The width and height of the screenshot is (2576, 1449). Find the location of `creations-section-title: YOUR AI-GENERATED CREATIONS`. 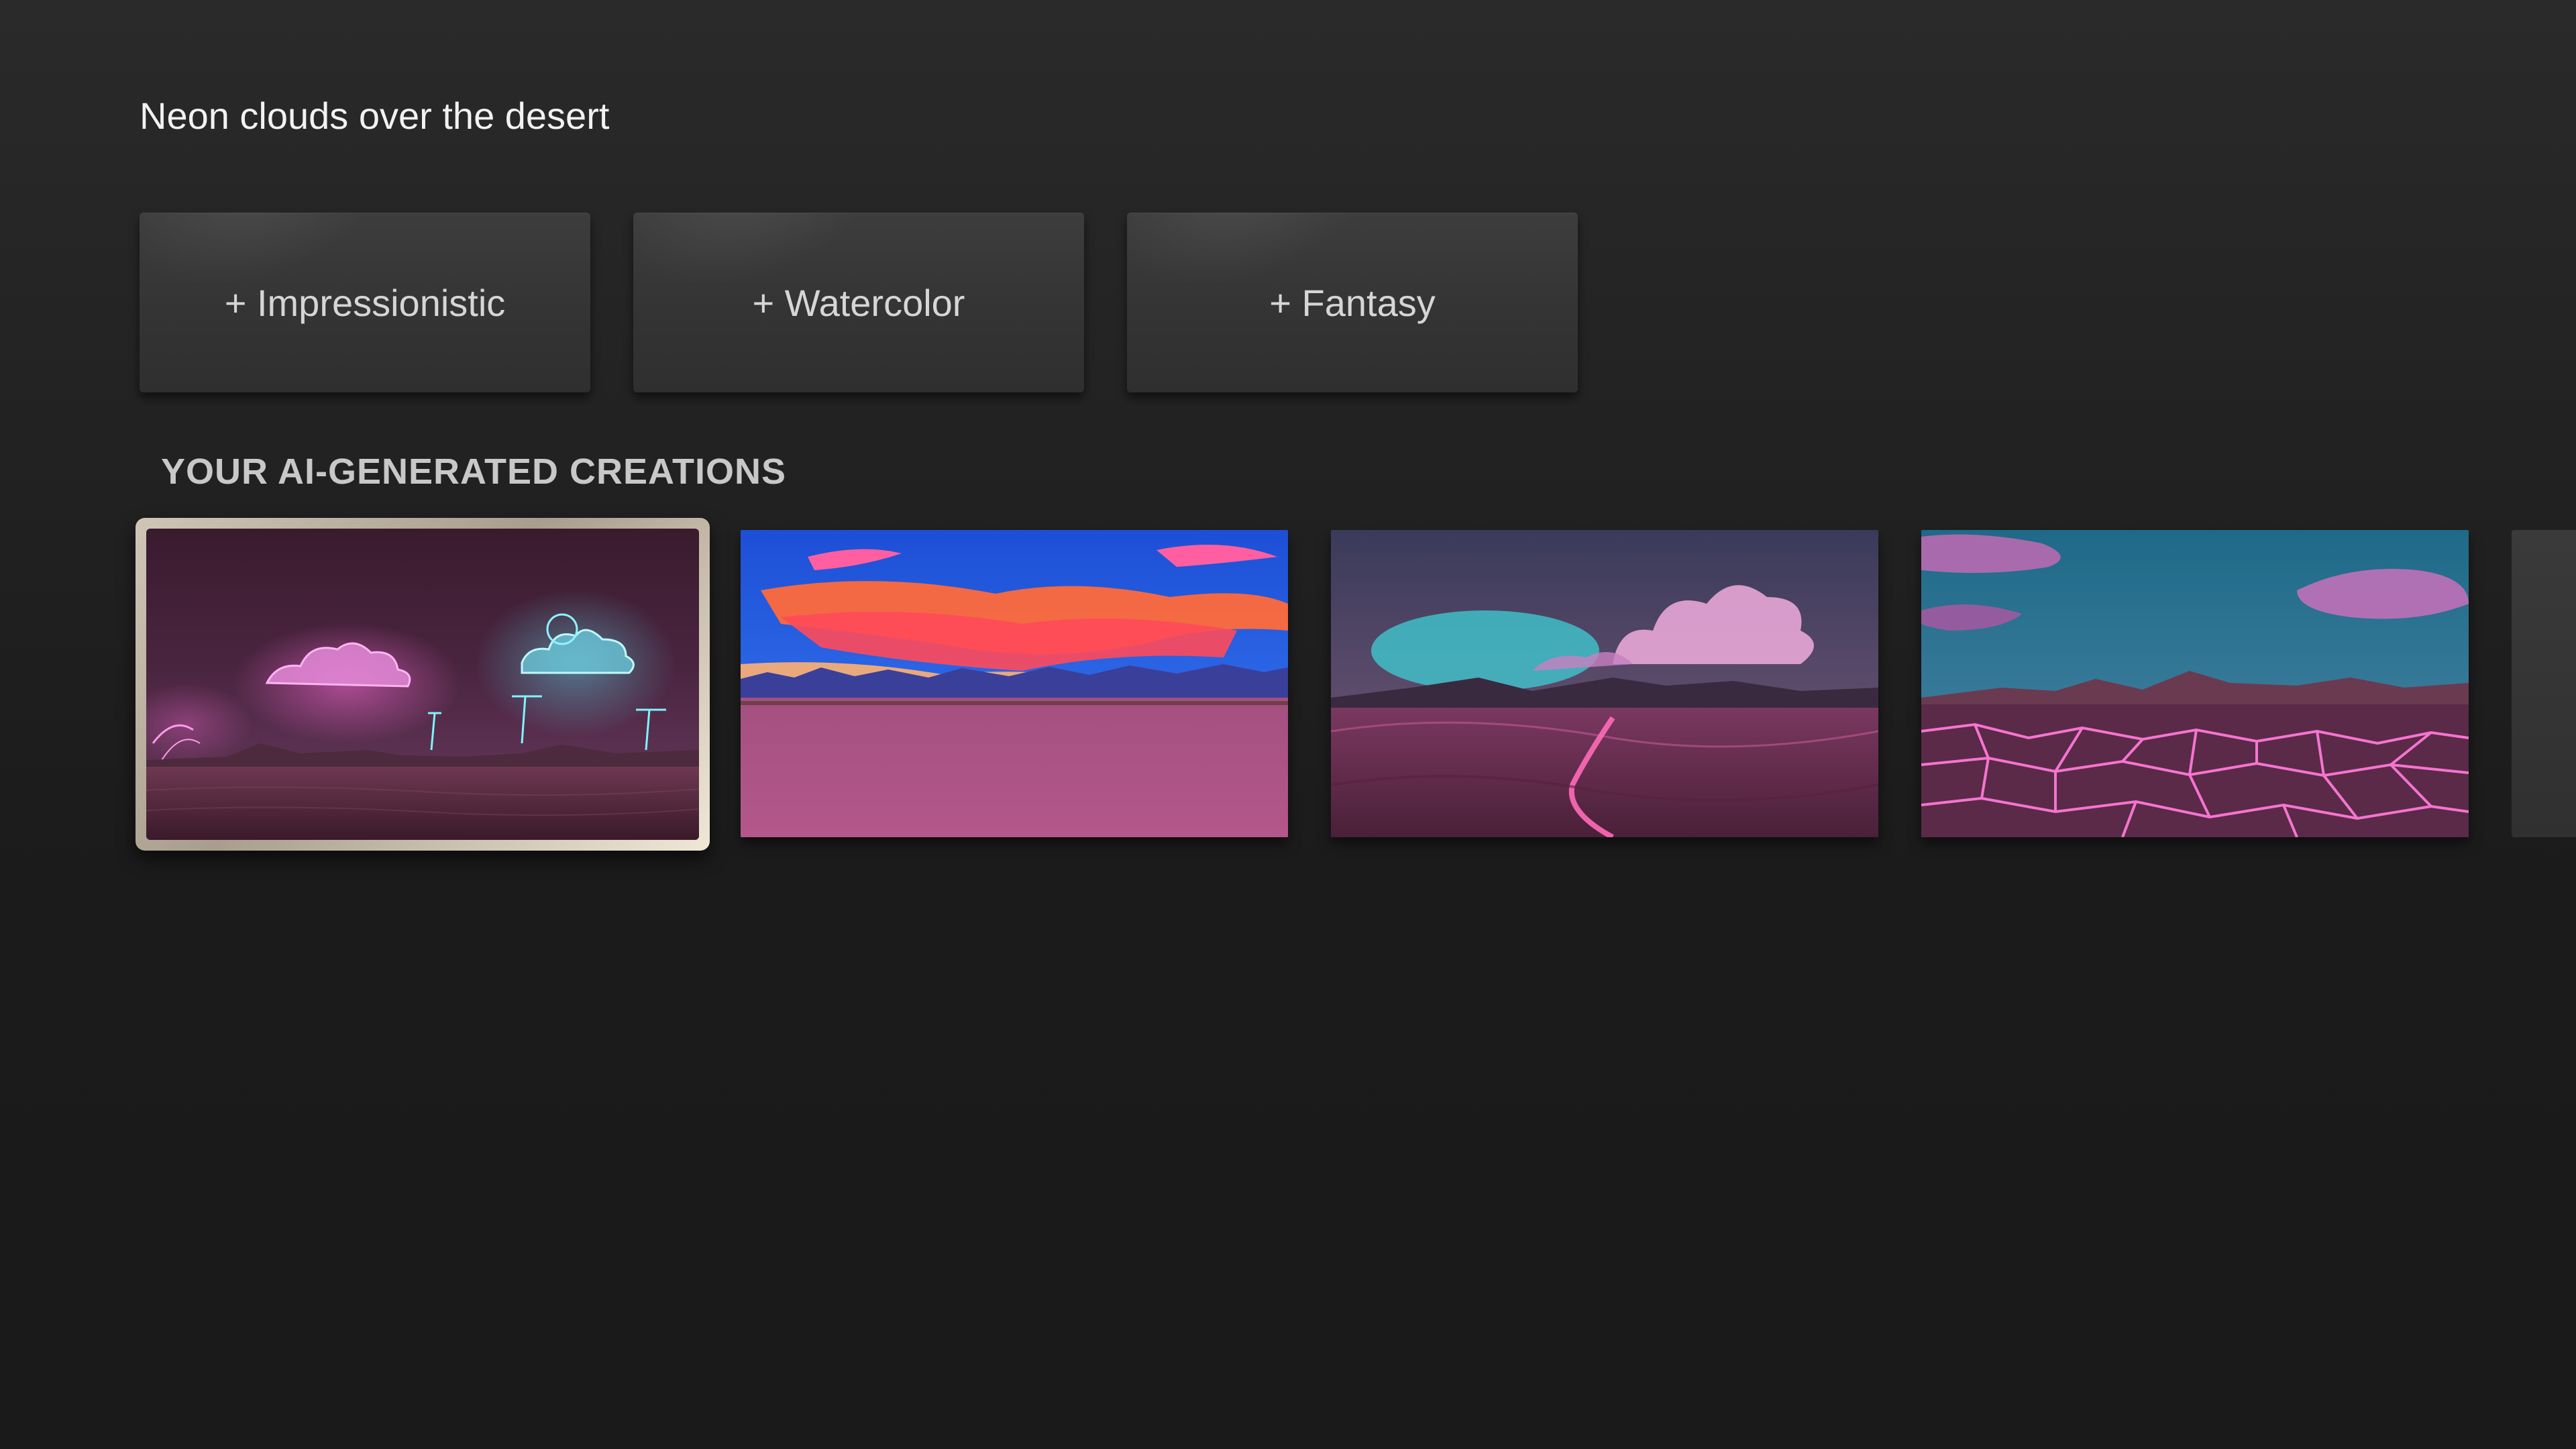

creations-section-title: YOUR AI-GENERATED CREATIONS is located at coordinates (474, 471).